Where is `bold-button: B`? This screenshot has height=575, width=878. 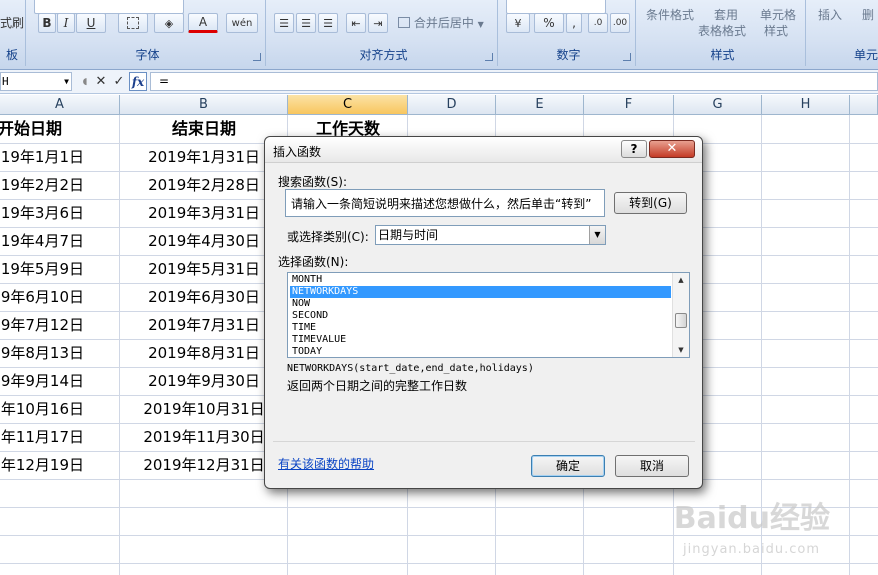
bold-button: B is located at coordinates (47, 23).